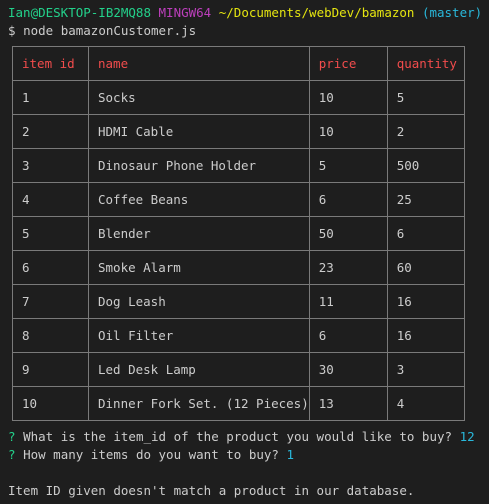 The image size is (489, 504). Describe the element at coordinates (247, 31) in the screenshot. I see `command-line: $ node bamazonCustomer.js` at that location.